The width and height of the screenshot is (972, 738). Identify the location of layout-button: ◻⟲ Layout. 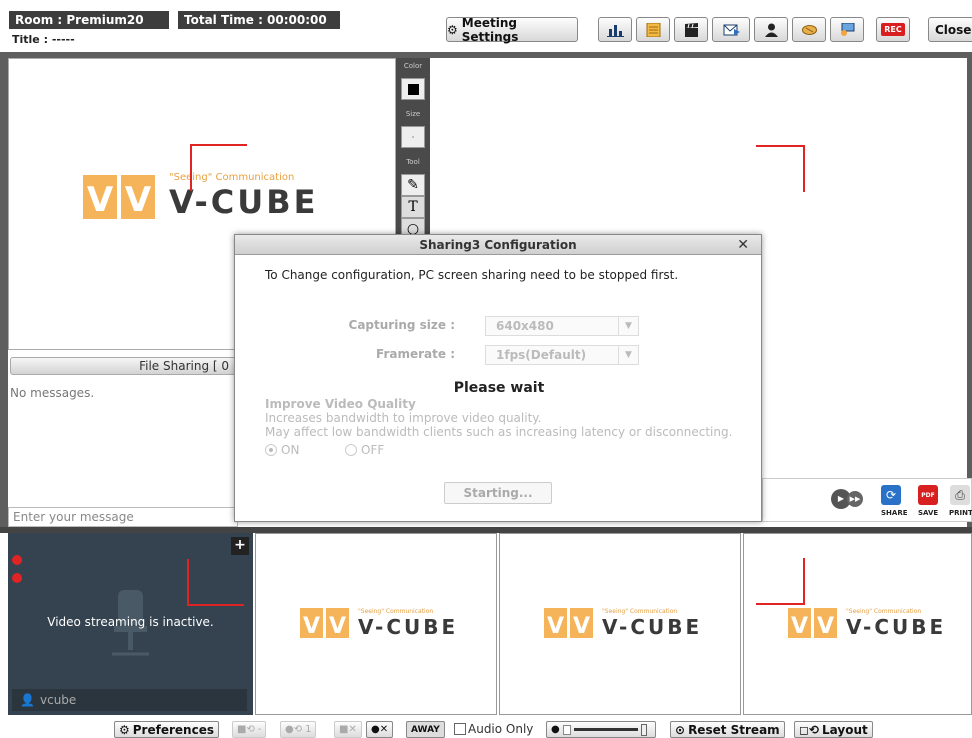
(833, 729).